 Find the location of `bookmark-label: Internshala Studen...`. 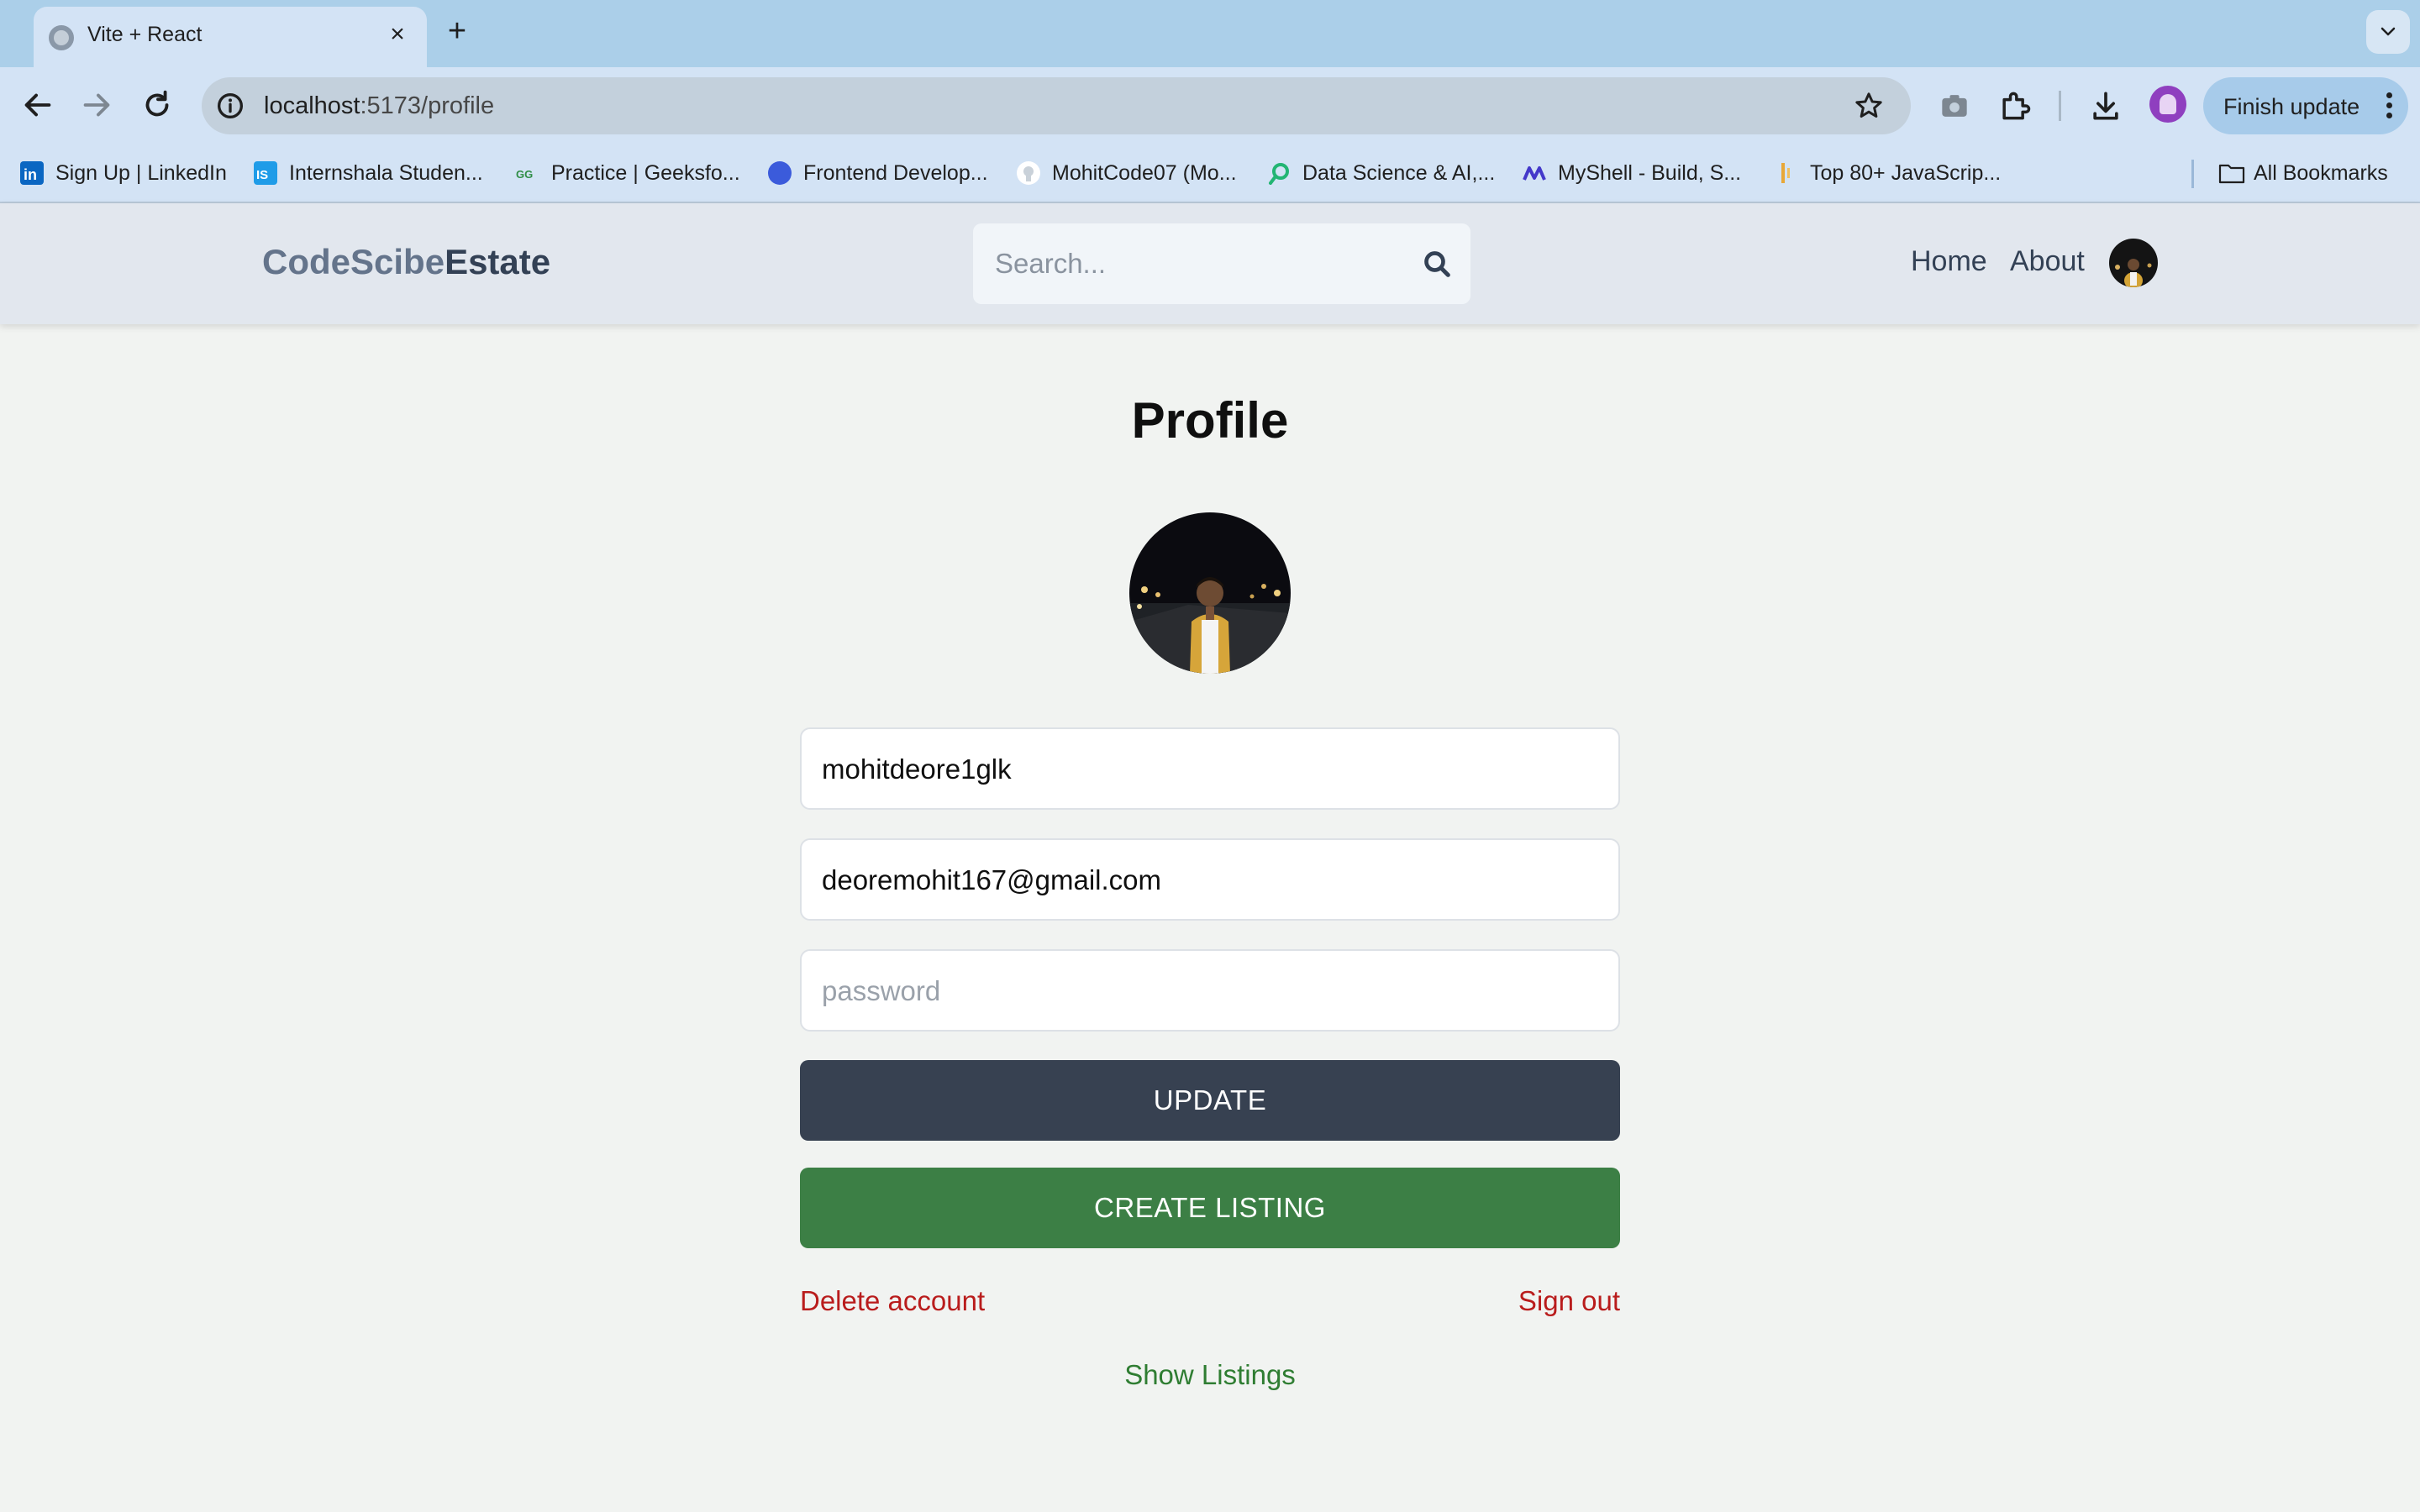

bookmark-label: Internshala Studen... is located at coordinates (386, 173).